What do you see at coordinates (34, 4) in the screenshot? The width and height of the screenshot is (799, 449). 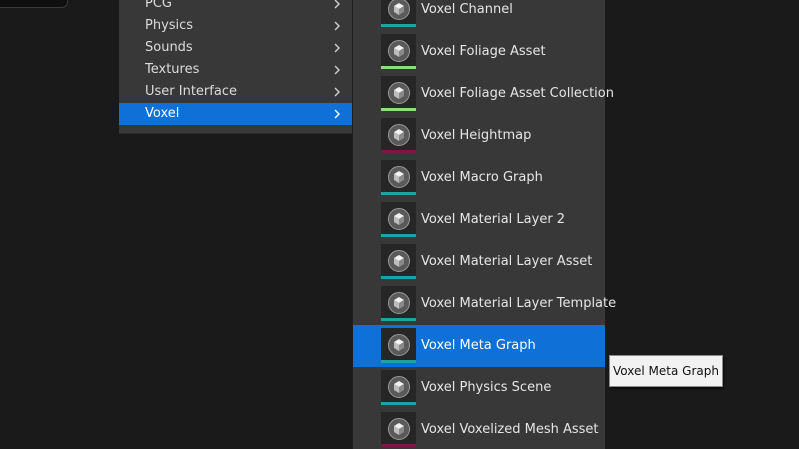 I see `toolbar-fragment` at bounding box center [34, 4].